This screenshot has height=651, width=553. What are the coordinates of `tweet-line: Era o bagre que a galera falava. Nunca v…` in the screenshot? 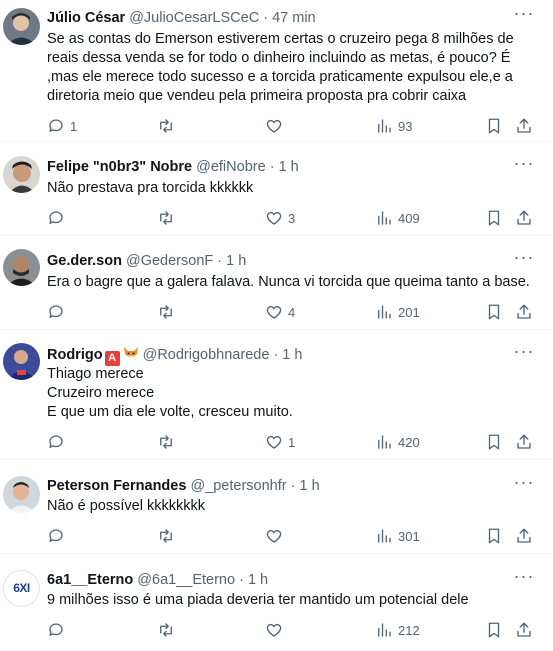 It's located at (288, 282).